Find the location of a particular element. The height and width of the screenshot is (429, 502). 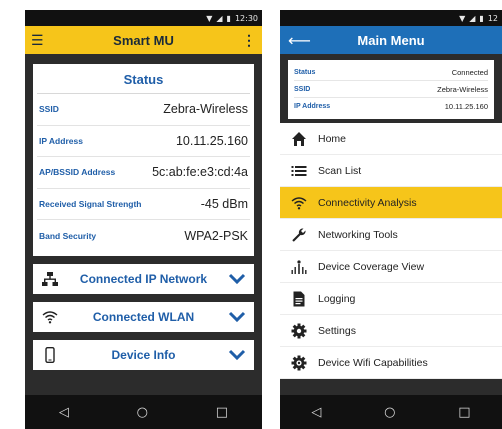

status-key: Received Signal Strength is located at coordinates (90, 203).